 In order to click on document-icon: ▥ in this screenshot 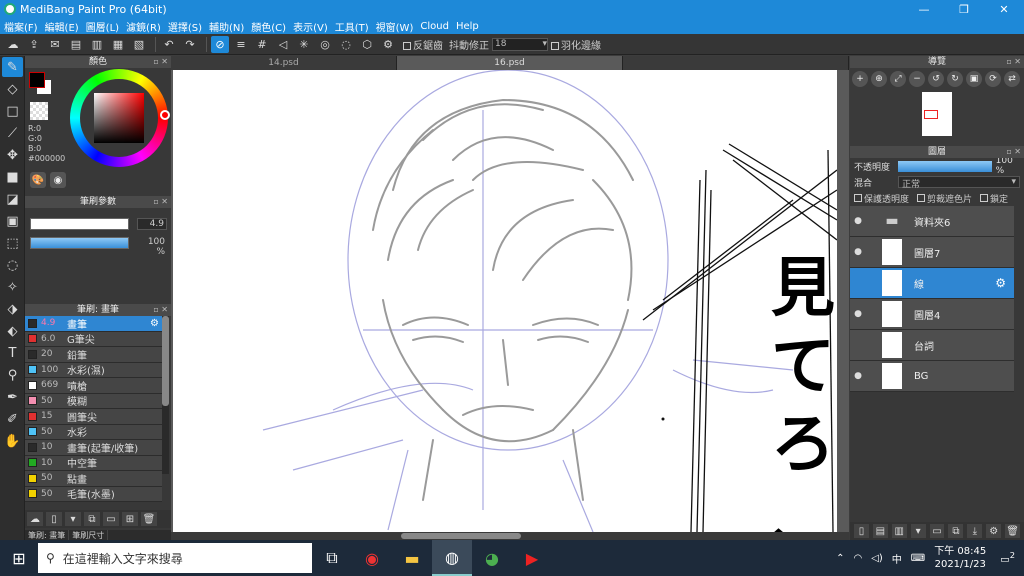, I will do `click(97, 44)`.